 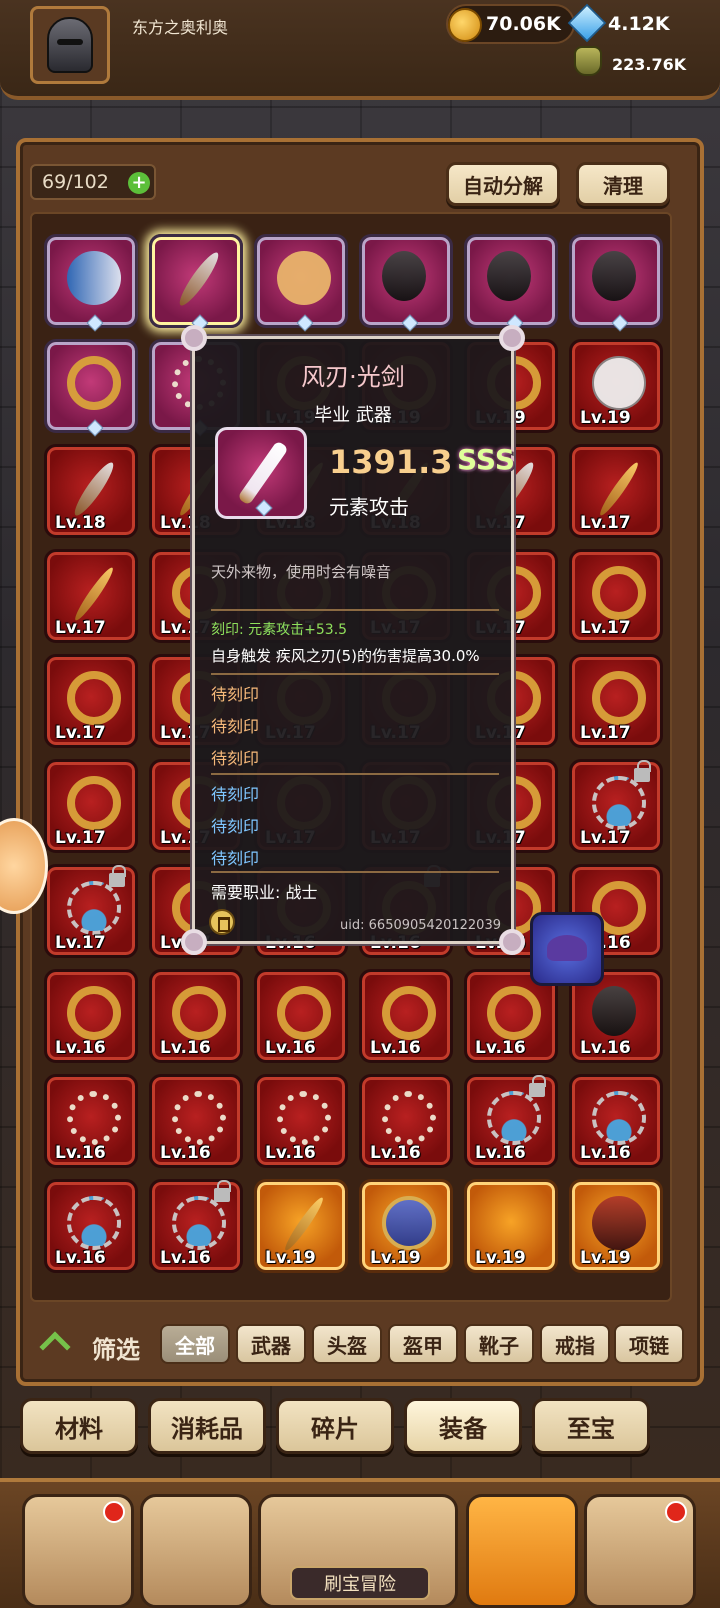 I want to click on item-stat: 元素攻击, so click(x=369, y=507).